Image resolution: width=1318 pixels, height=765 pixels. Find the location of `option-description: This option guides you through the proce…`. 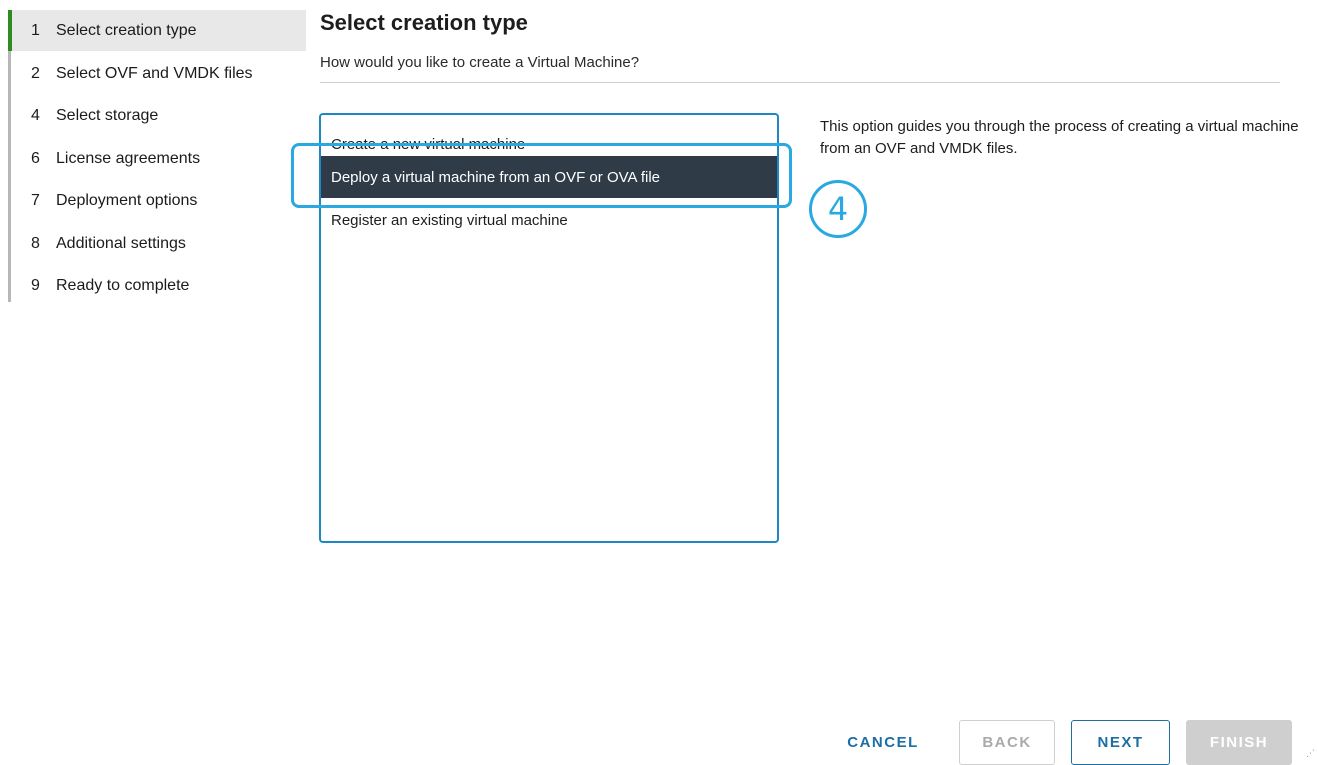

option-description: This option guides you through the proce… is located at coordinates (1059, 137).